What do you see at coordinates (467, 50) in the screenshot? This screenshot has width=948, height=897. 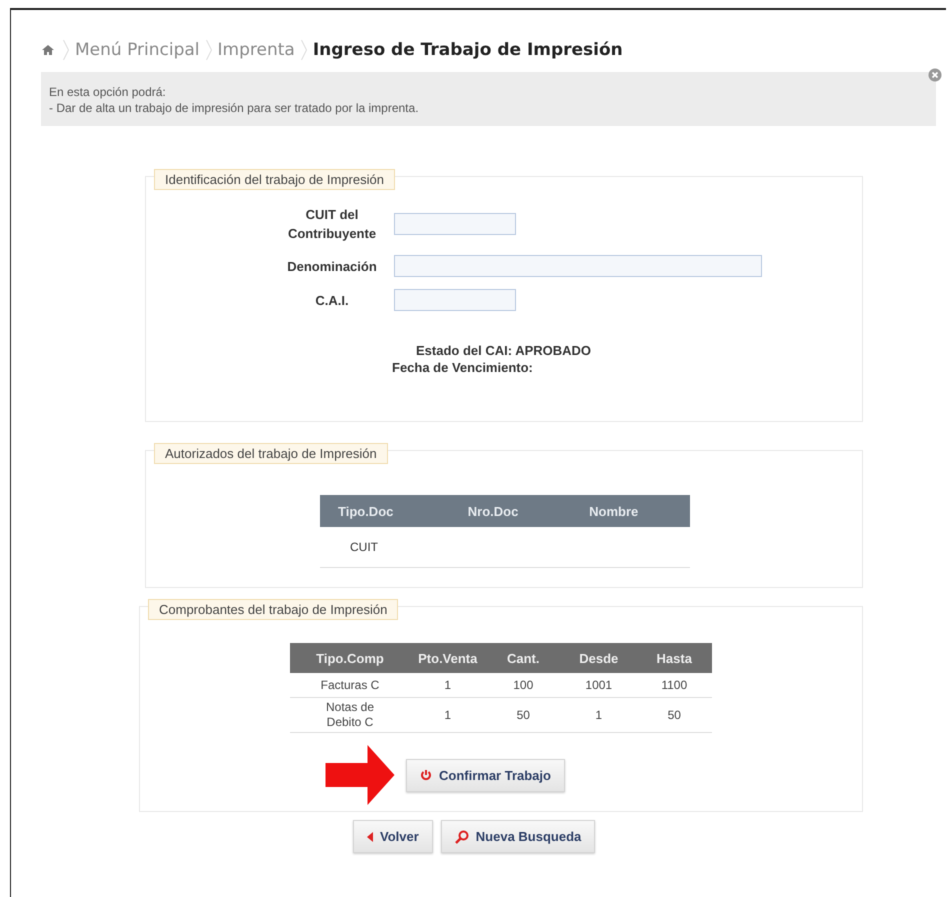 I see `breadcrumb-item: Ingreso de Trabajo de Impresión` at bounding box center [467, 50].